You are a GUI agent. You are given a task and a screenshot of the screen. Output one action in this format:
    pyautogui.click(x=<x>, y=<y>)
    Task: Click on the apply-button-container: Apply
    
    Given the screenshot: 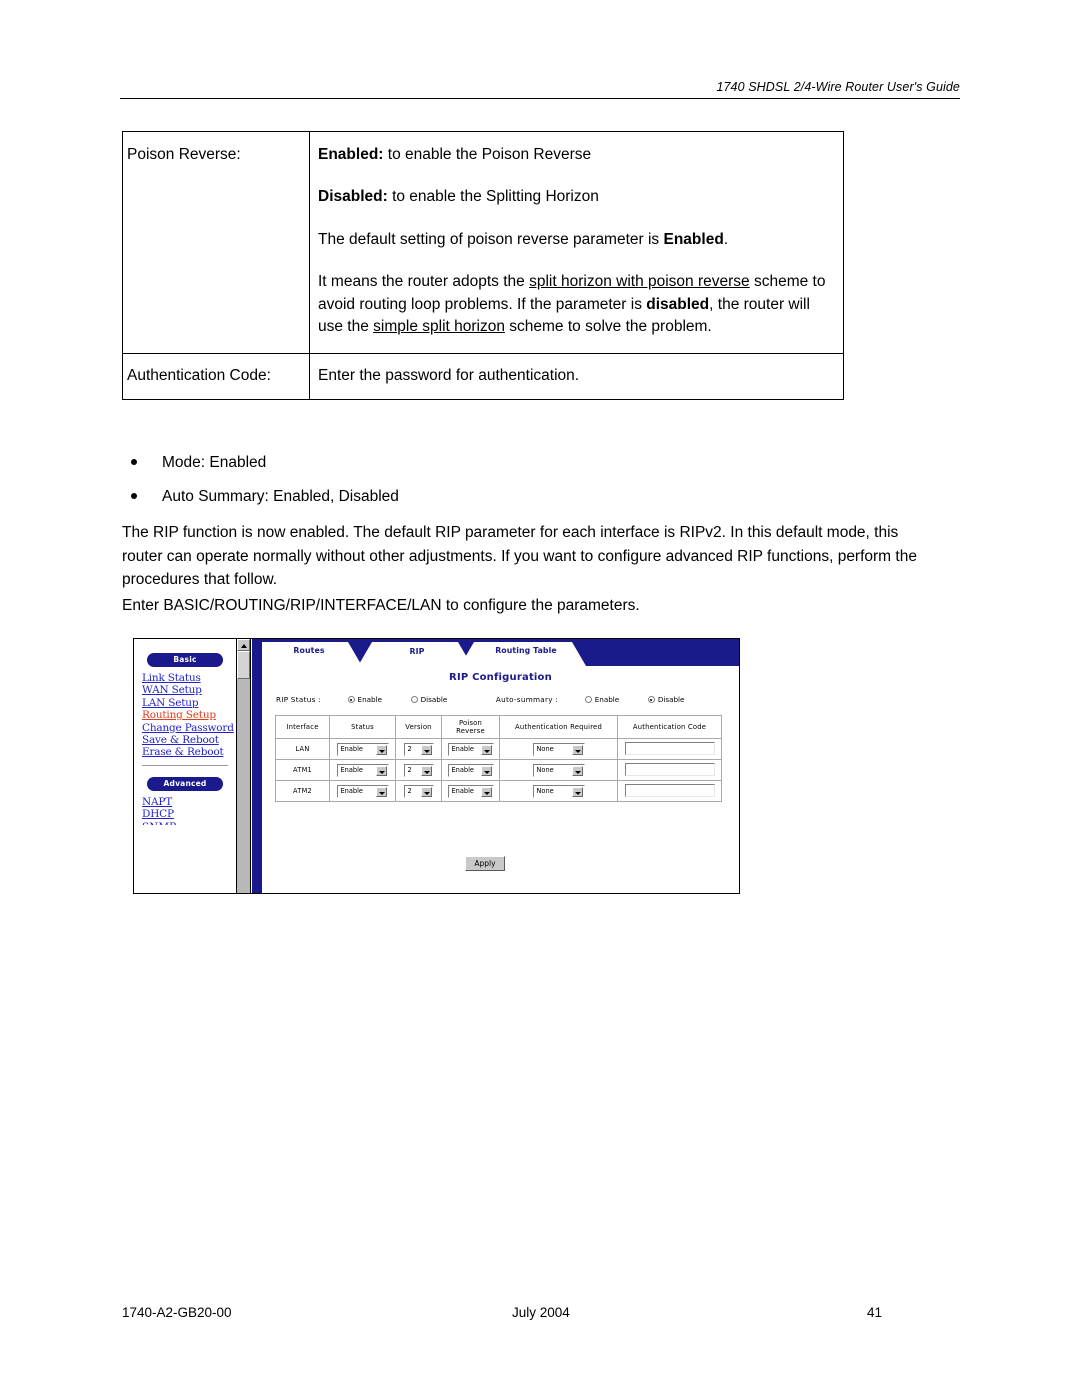 What is the action you would take?
    pyautogui.click(x=485, y=861)
    